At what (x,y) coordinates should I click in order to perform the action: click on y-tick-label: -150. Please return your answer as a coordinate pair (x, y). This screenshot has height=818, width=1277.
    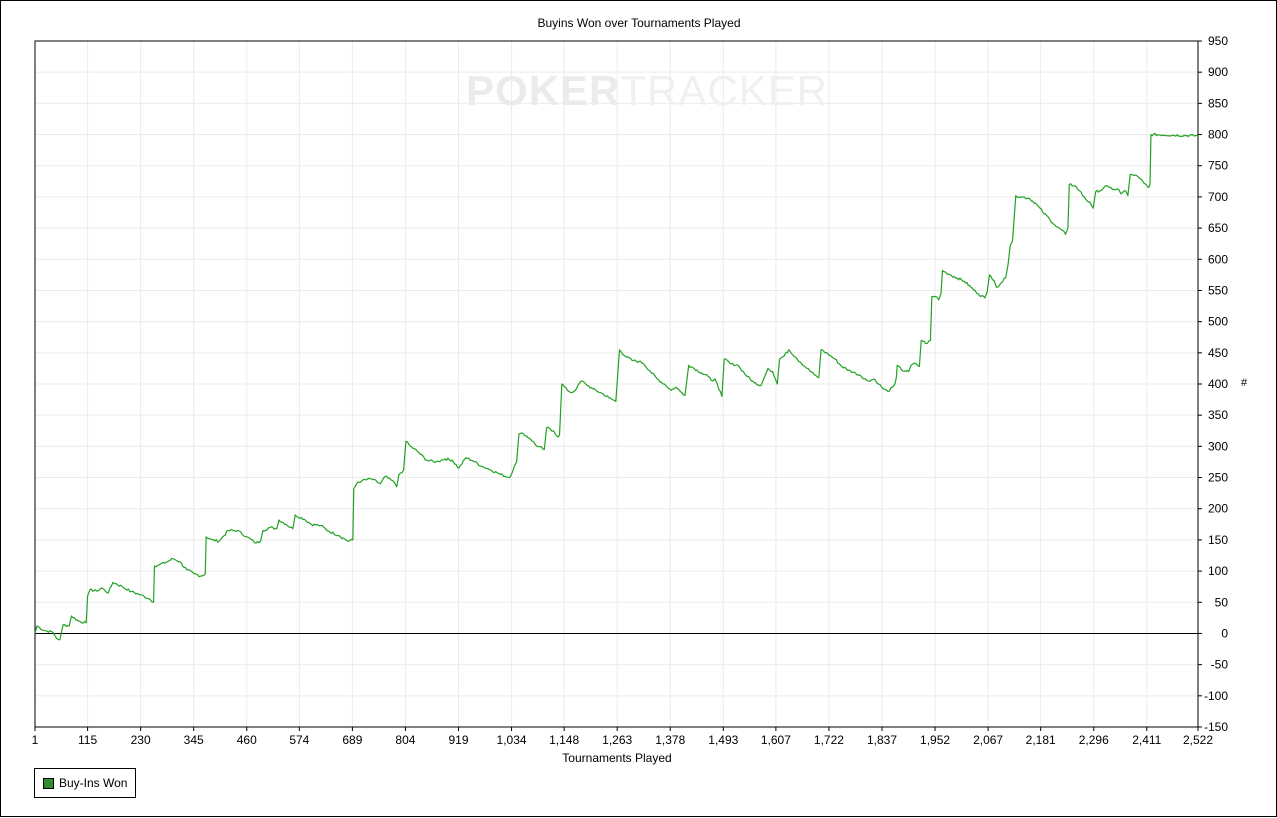
    Looking at the image, I should click on (1216, 727).